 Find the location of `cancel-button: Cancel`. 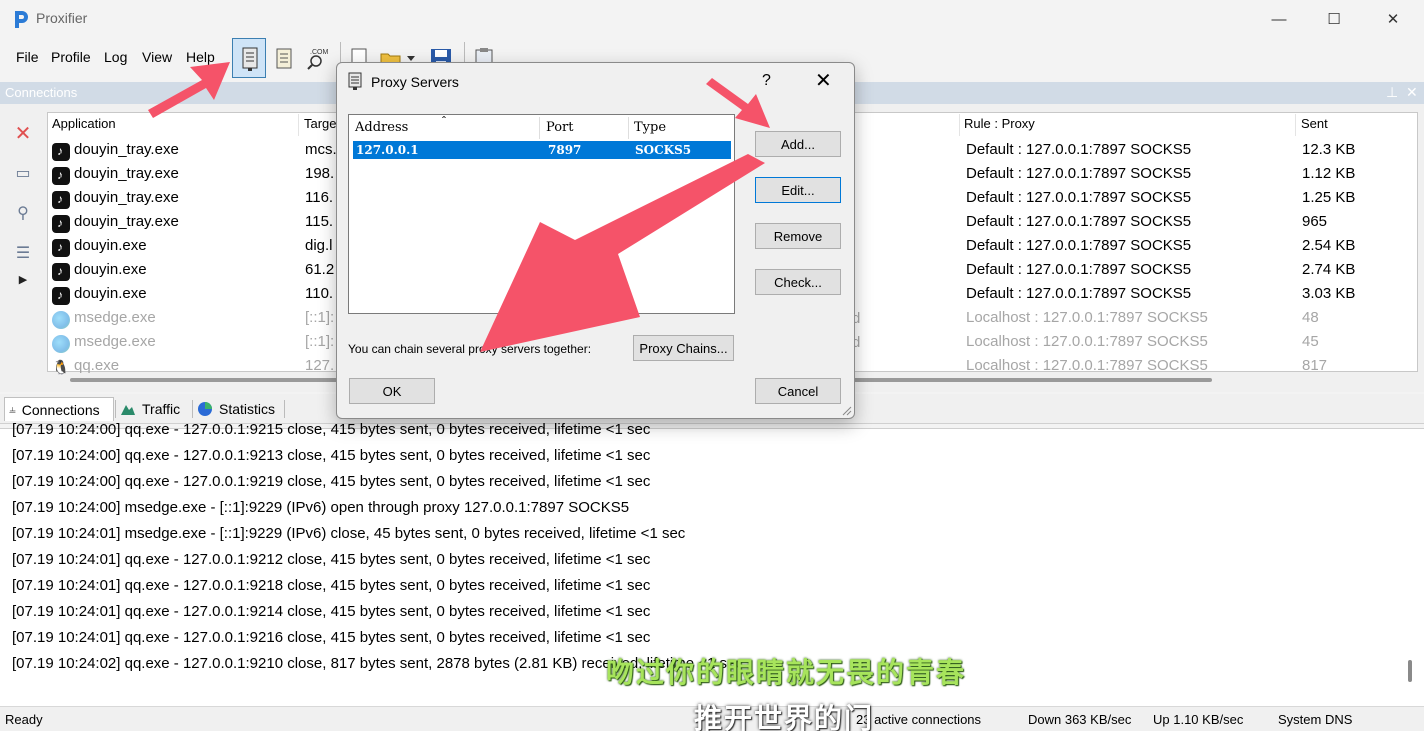

cancel-button: Cancel is located at coordinates (798, 391).